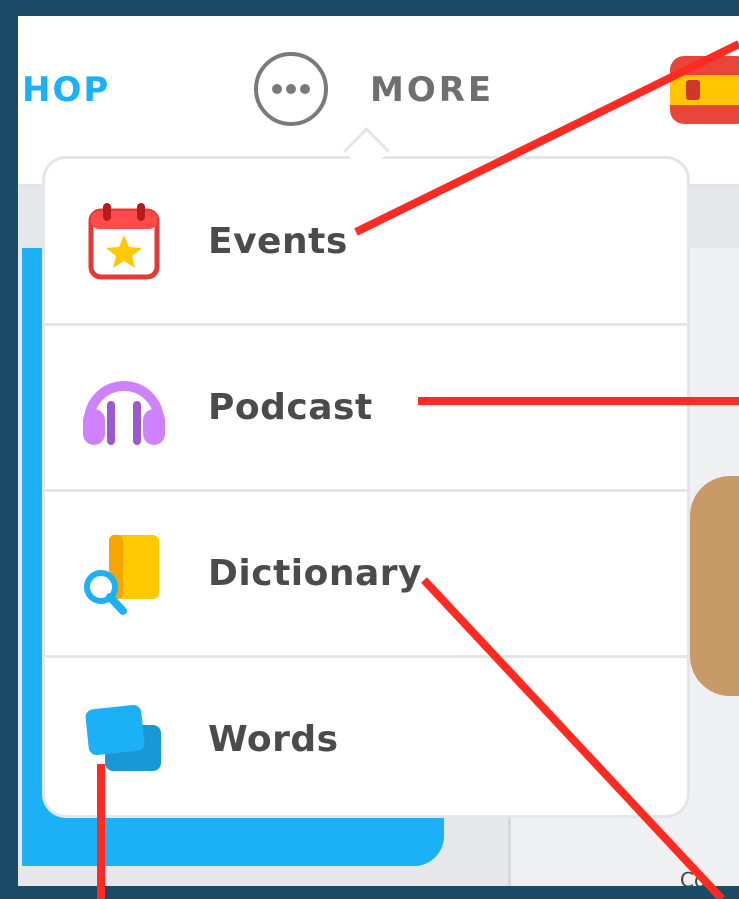  Describe the element at coordinates (121, 575) in the screenshot. I see `book-search-icon` at that location.